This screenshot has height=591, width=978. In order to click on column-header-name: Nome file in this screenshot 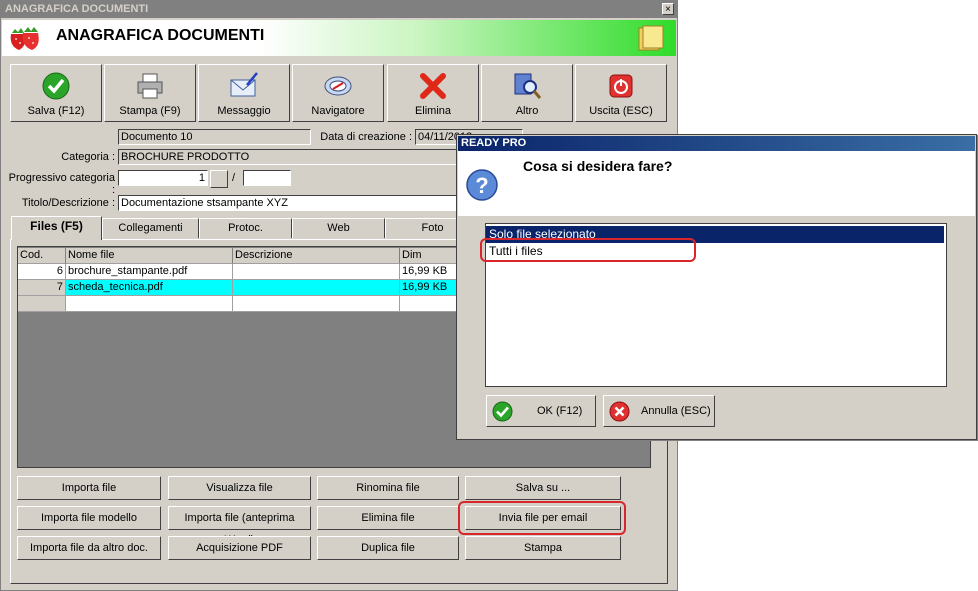, I will do `click(149, 256)`.